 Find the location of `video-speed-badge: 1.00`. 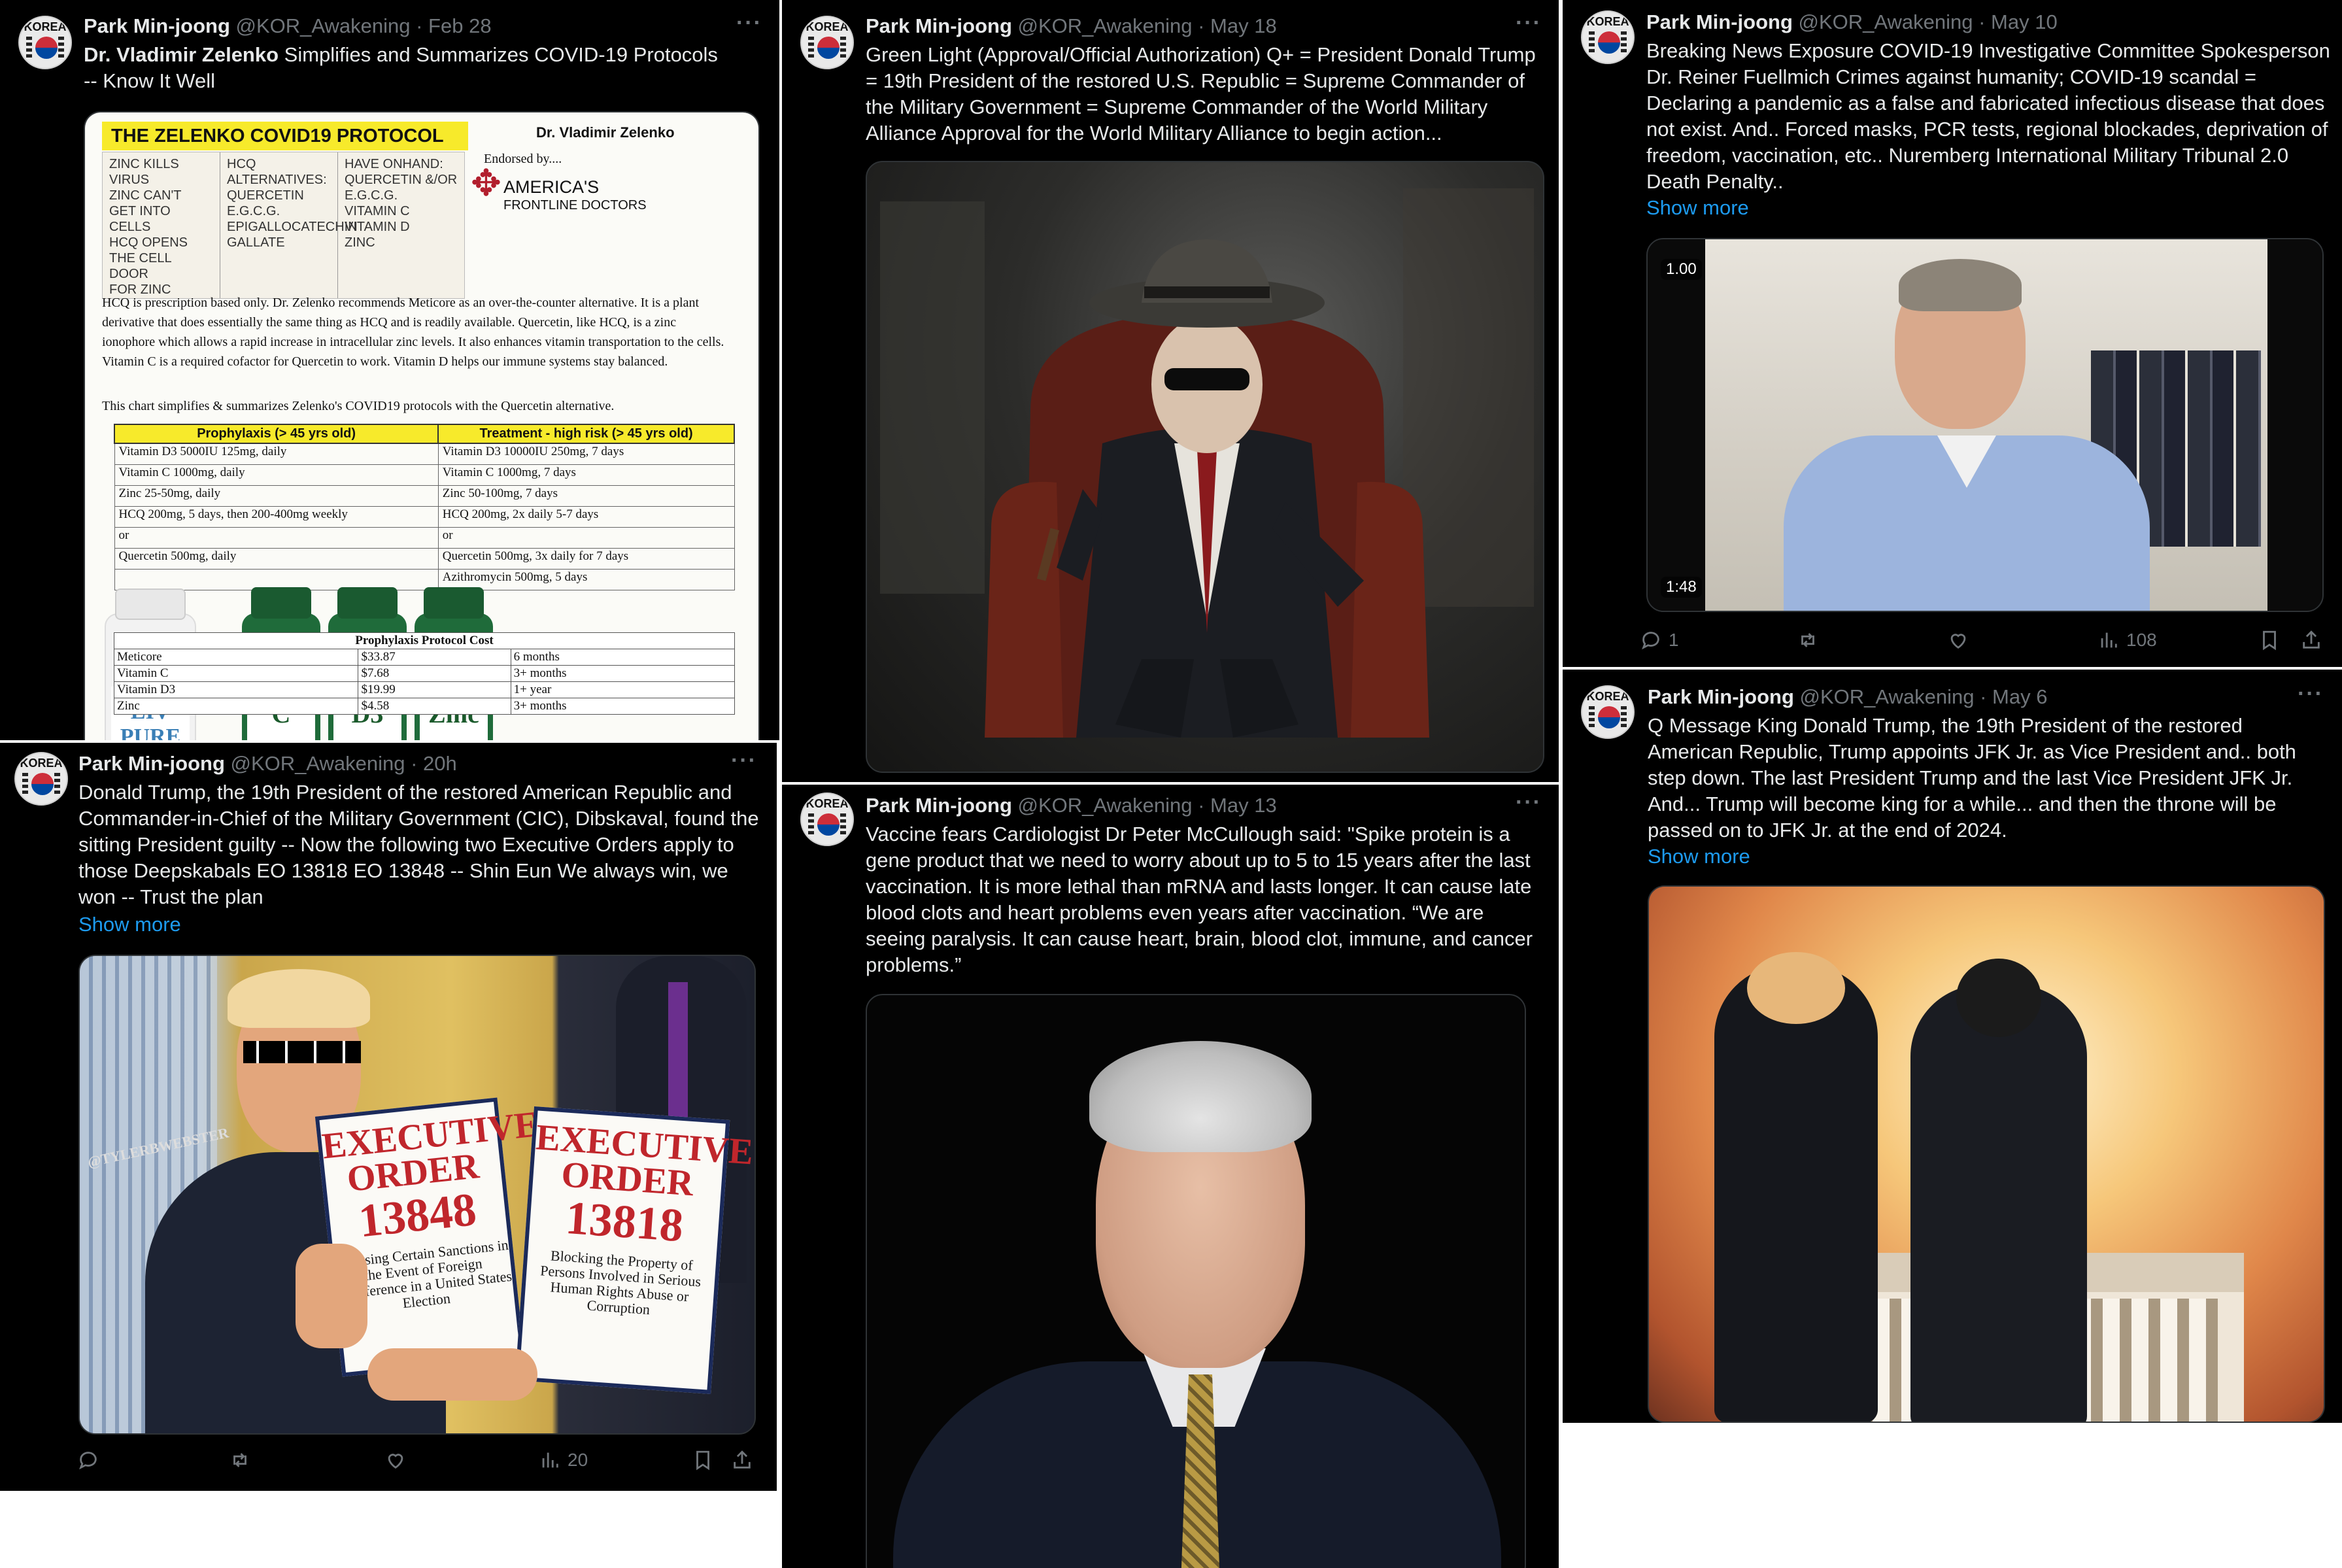

video-speed-badge: 1.00 is located at coordinates (1681, 269).